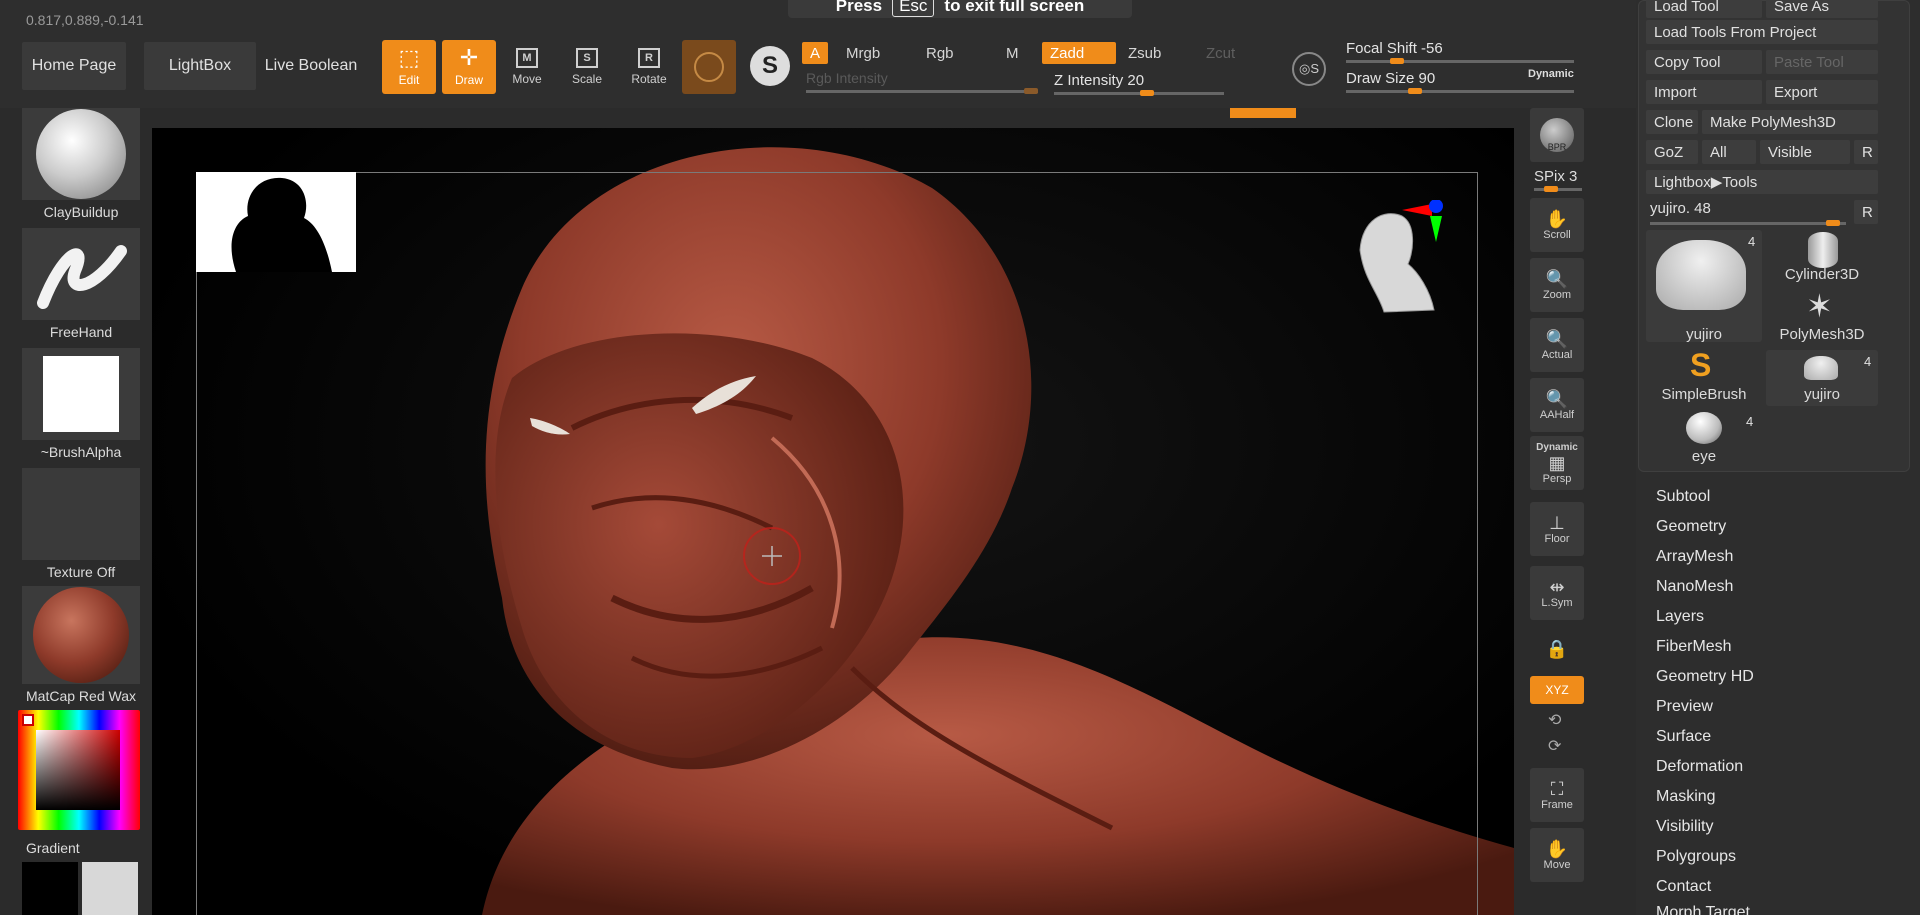  Describe the element at coordinates (1704, 376) in the screenshot. I see `tool-item-simplebrush: S SimpleBrush` at that location.